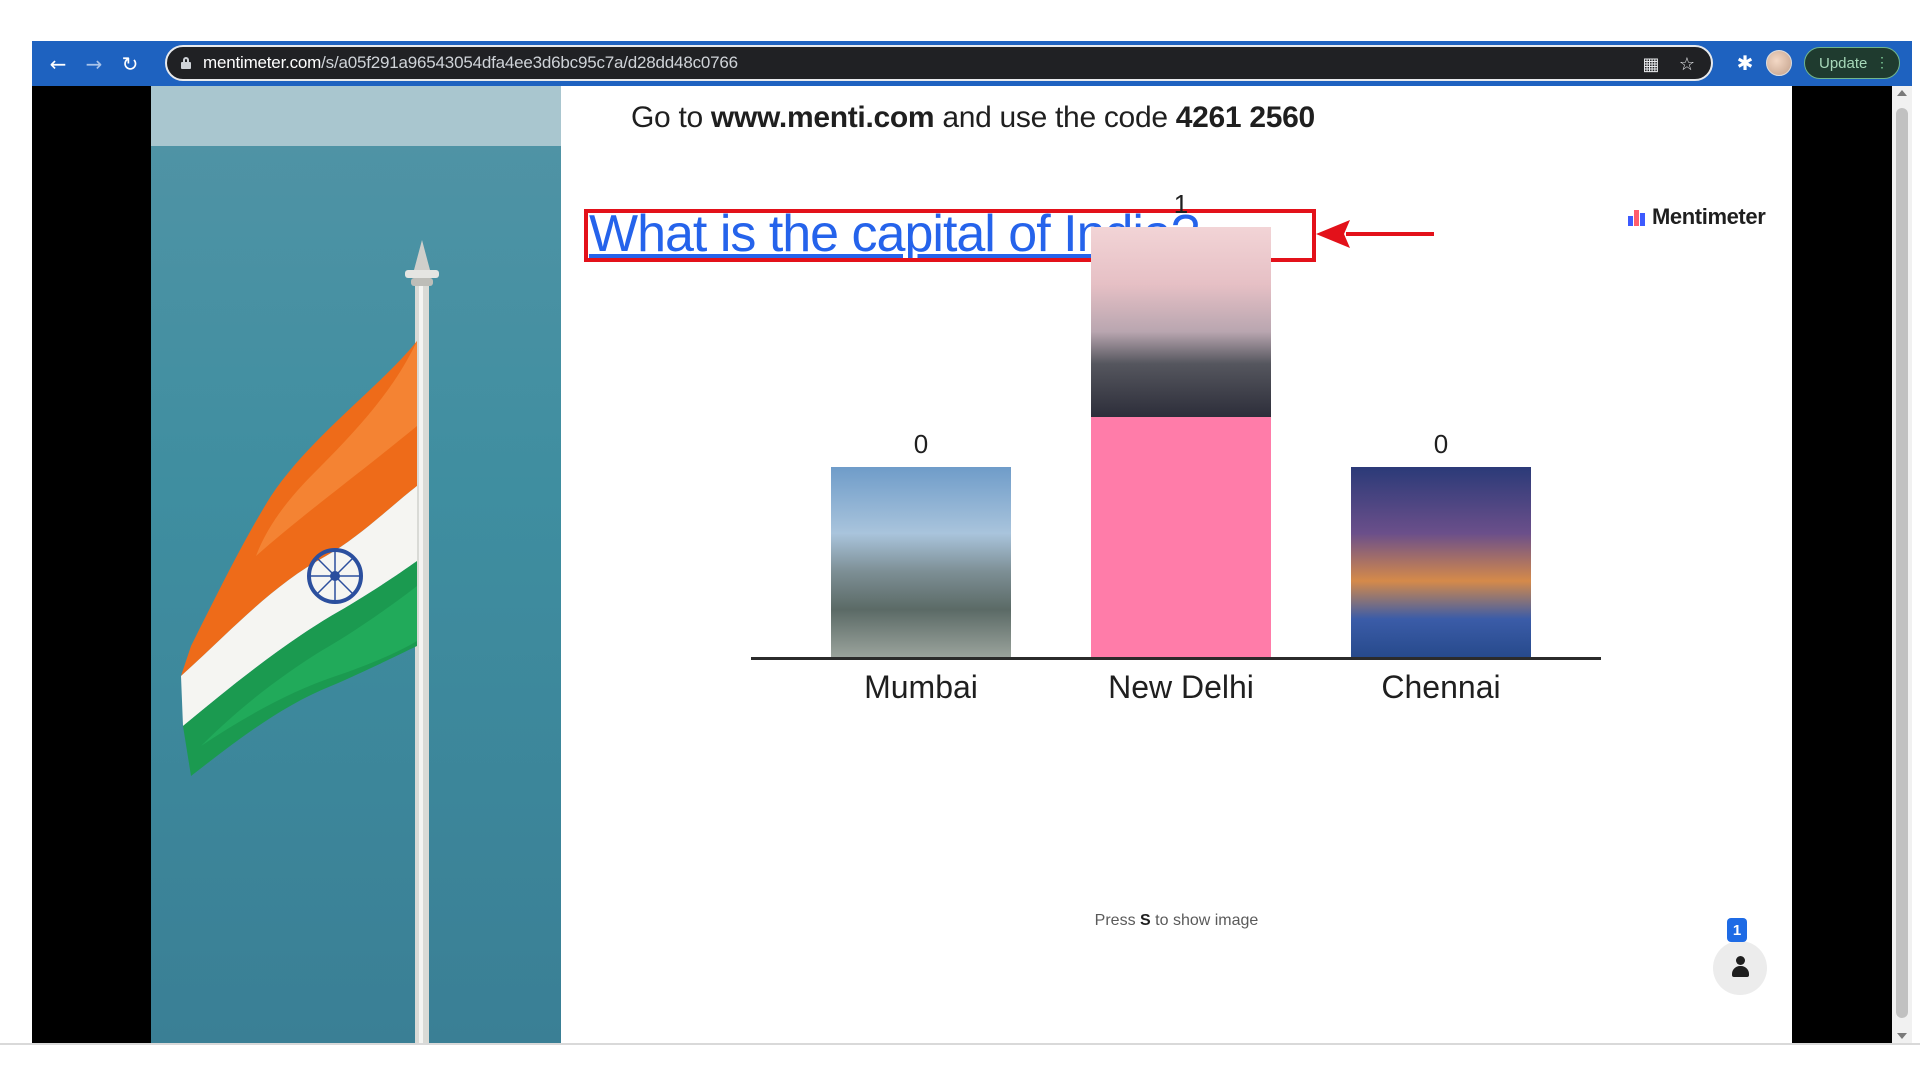 The height and width of the screenshot is (1080, 1920). What do you see at coordinates (1843, 63) in the screenshot?
I see `update-label: Update` at bounding box center [1843, 63].